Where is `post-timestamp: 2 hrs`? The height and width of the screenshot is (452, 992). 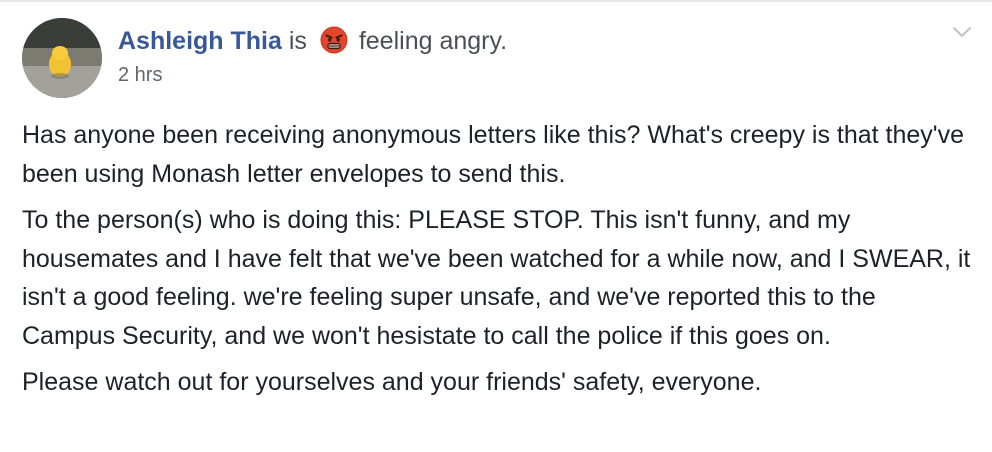 post-timestamp: 2 hrs is located at coordinates (528, 75).